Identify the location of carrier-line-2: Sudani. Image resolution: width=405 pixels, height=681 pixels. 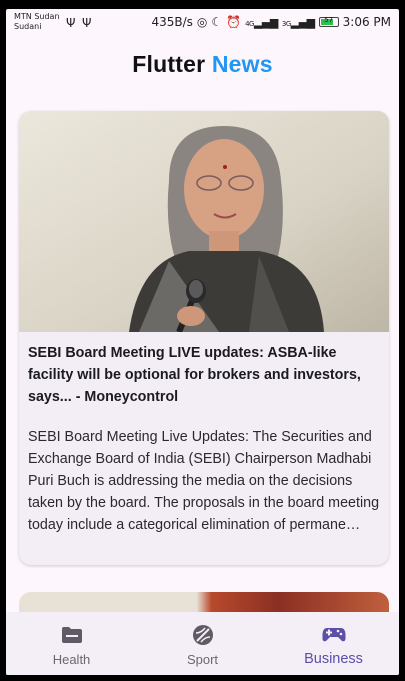
(28, 26).